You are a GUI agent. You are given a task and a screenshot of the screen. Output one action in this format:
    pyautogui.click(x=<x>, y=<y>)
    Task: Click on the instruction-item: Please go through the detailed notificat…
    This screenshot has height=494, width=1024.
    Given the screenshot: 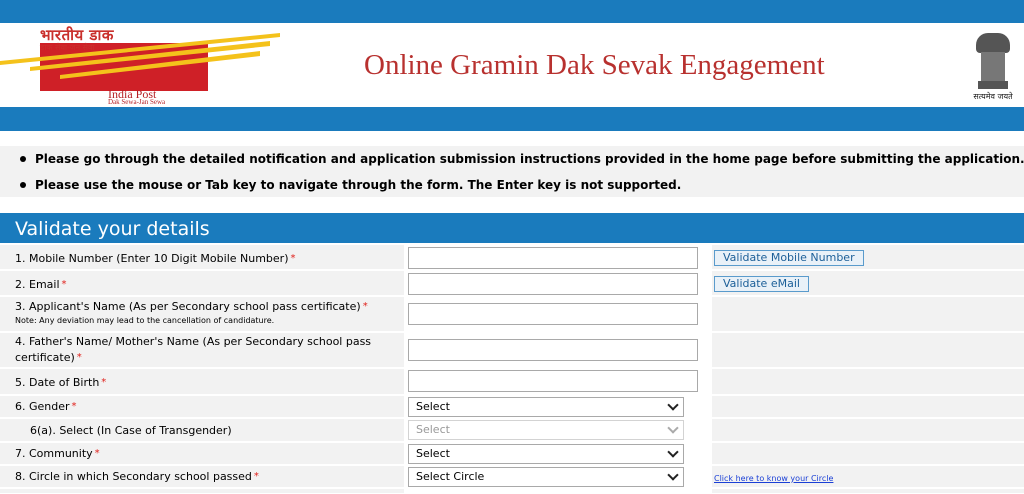 What is the action you would take?
    pyautogui.click(x=522, y=159)
    